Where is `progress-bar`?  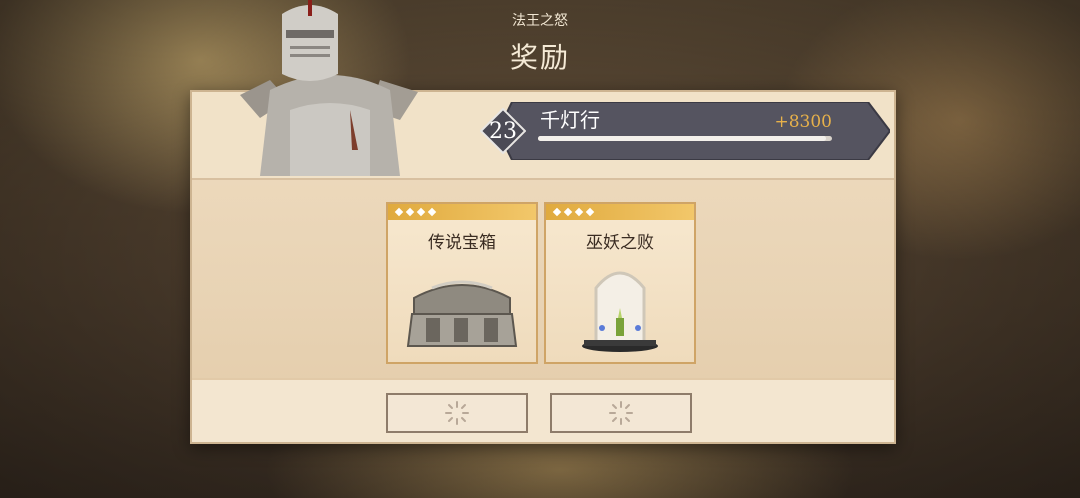
progress-bar is located at coordinates (685, 138).